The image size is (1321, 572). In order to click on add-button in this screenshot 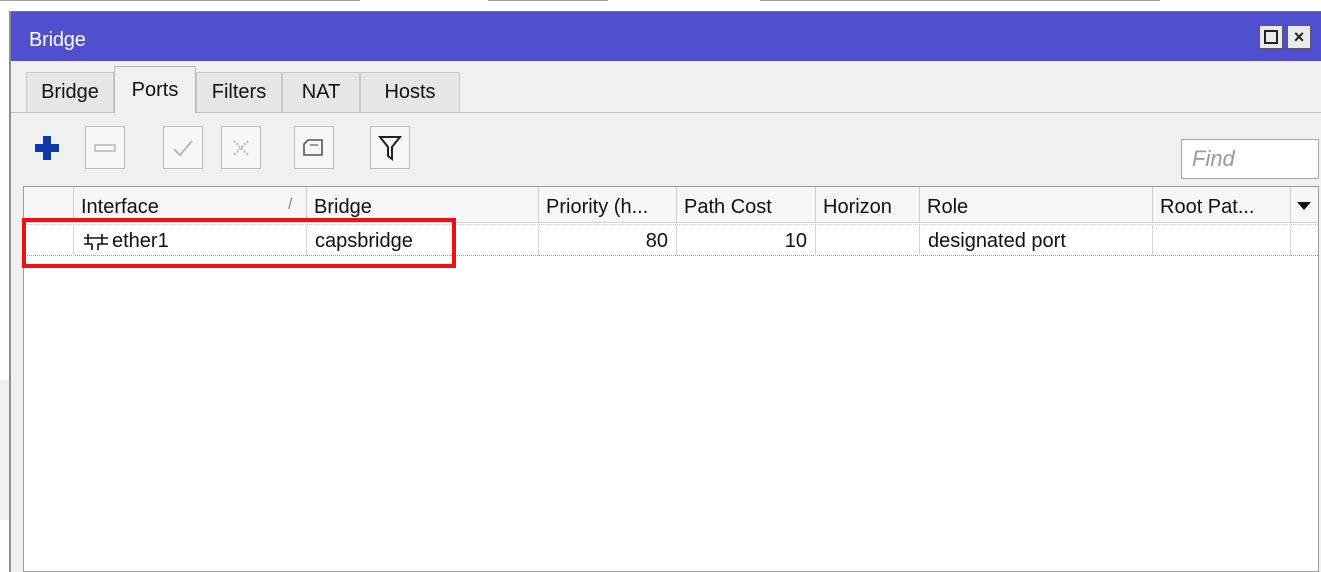, I will do `click(47, 147)`.